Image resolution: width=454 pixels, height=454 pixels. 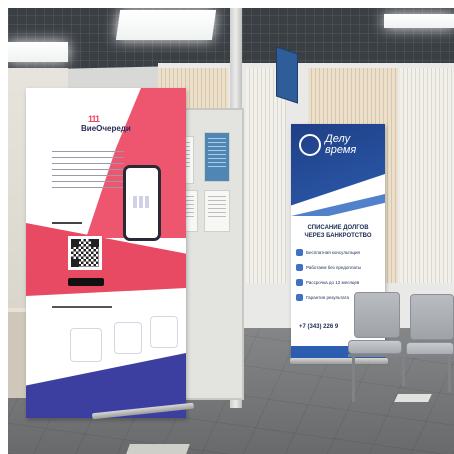 What do you see at coordinates (375, 347) in the screenshot?
I see `chair-seat` at bounding box center [375, 347].